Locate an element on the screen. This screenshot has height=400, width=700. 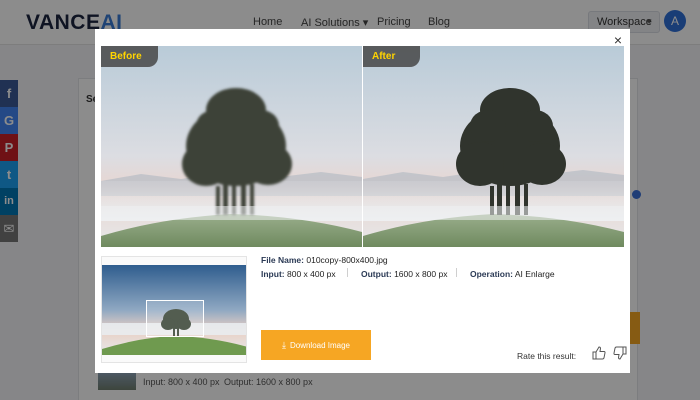
before-label: Before is located at coordinates (129, 56).